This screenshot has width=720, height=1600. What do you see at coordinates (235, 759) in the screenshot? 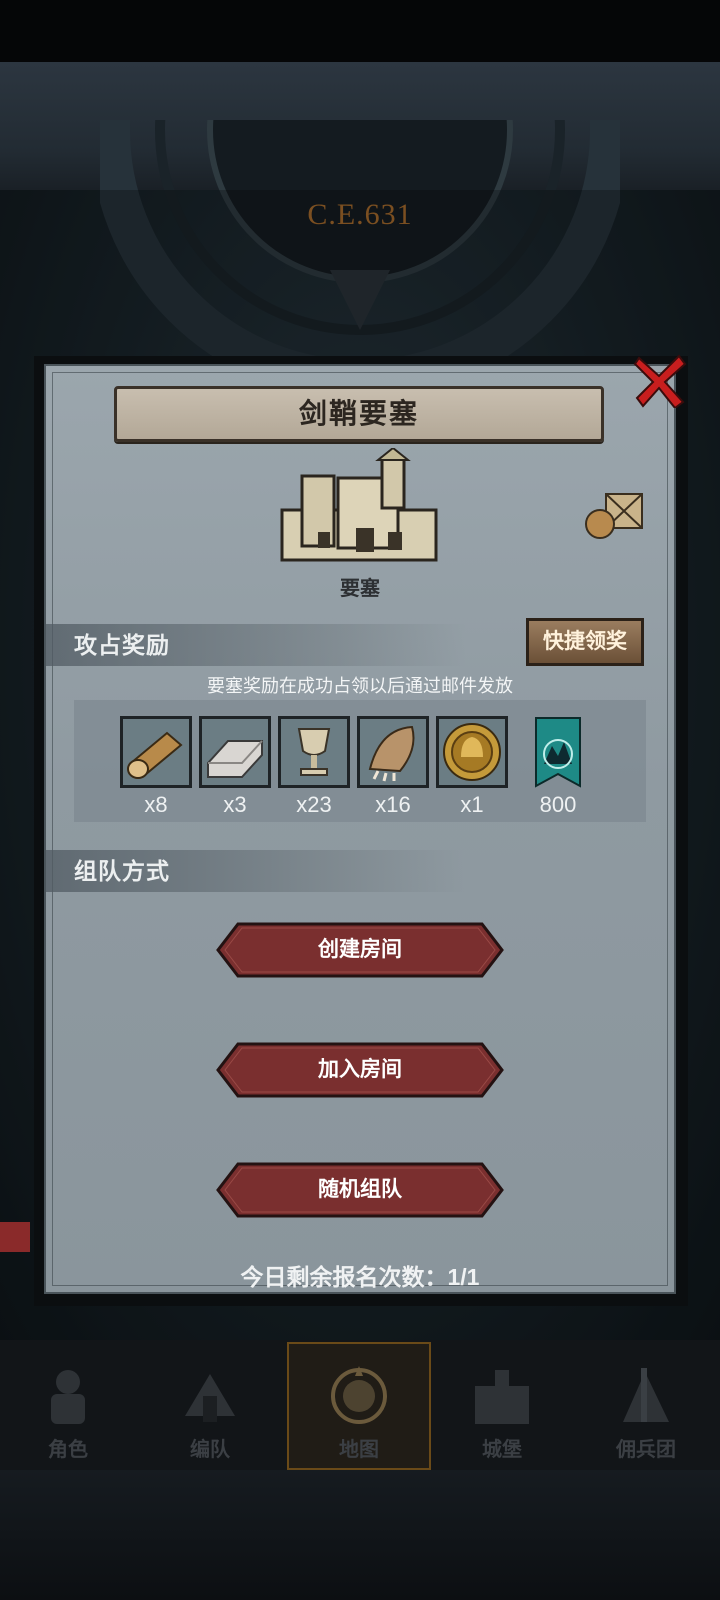
I see `iron-ingot-icon` at bounding box center [235, 759].